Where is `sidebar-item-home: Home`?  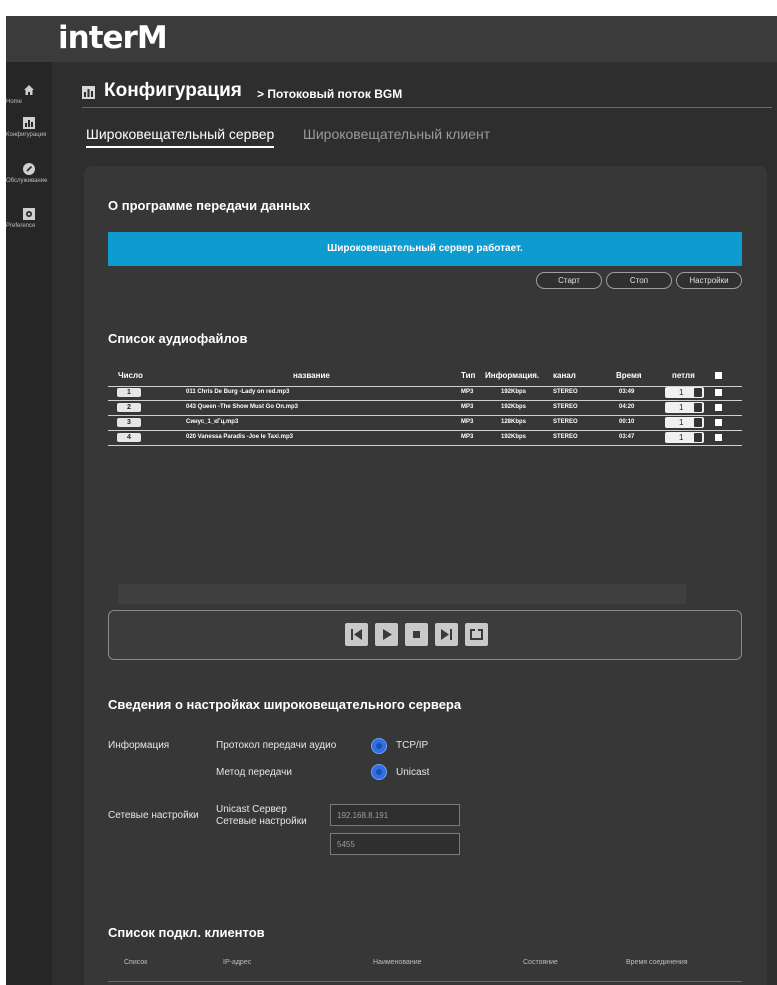
sidebar-item-home: Home is located at coordinates (29, 94).